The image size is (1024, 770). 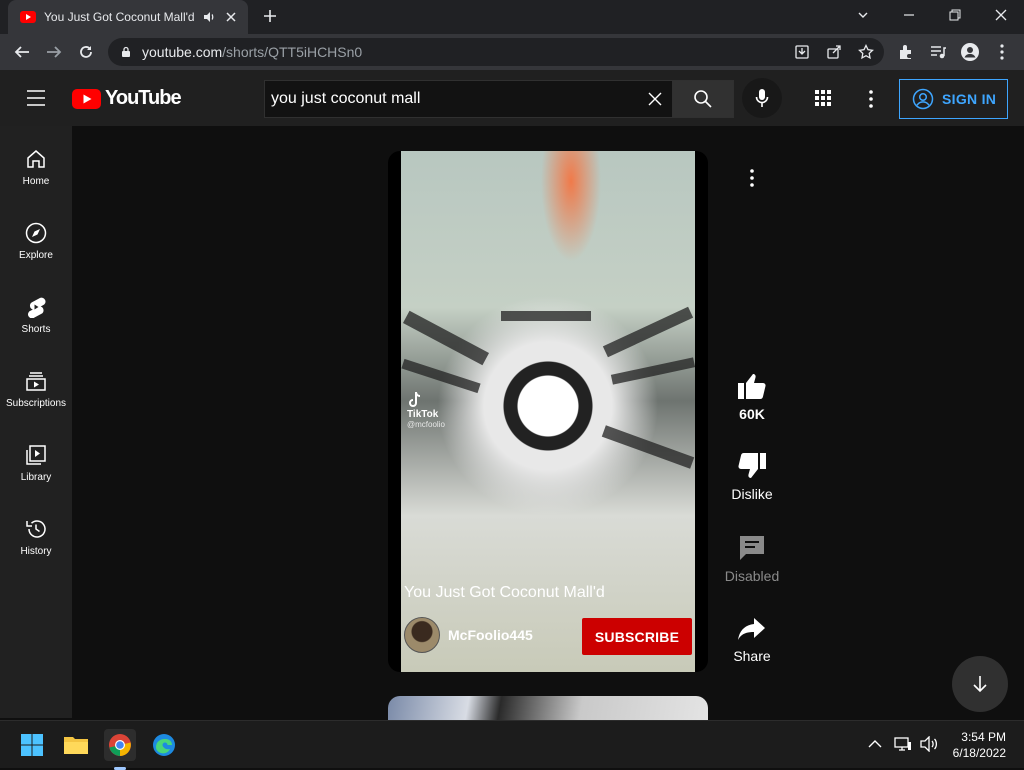 What do you see at coordinates (752, 387) in the screenshot?
I see `thumbs-up-icon` at bounding box center [752, 387].